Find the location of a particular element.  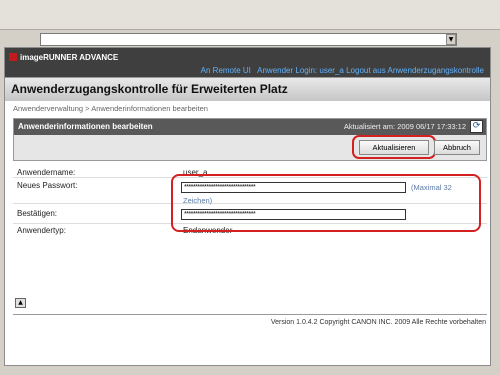

browser-toolbar: ▼ is located at coordinates (250, 23).